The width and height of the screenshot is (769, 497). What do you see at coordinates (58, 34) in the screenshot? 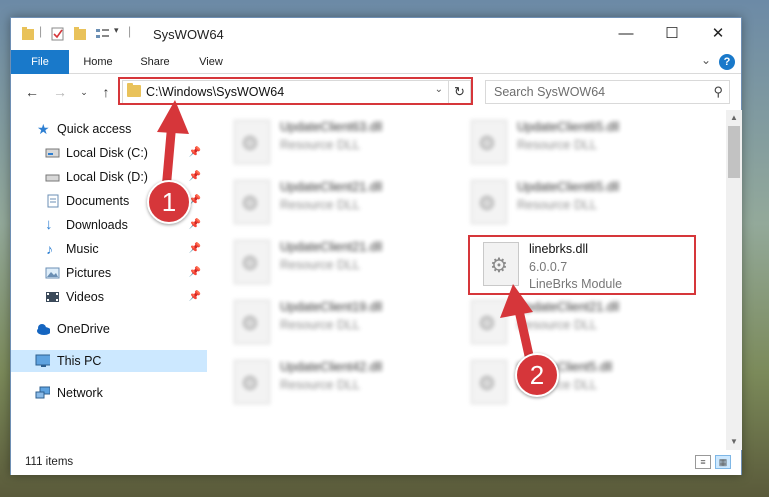
I see `properties-icon` at bounding box center [58, 34].